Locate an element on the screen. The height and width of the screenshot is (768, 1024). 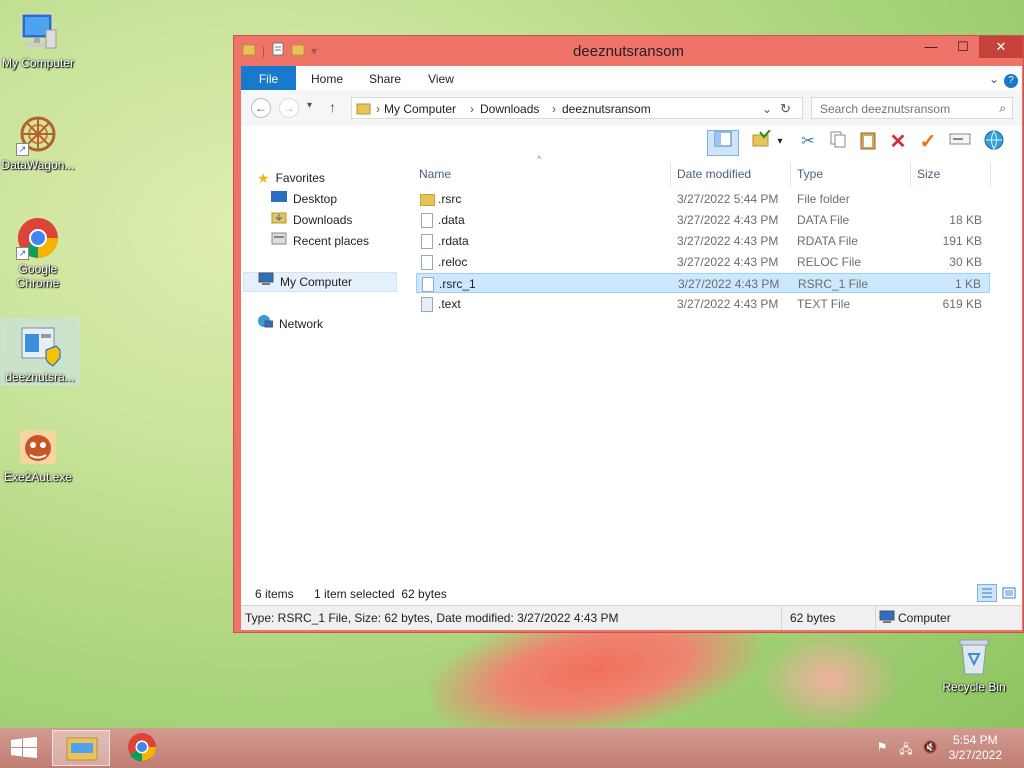
chrome-icon is located at coordinates (142, 747).